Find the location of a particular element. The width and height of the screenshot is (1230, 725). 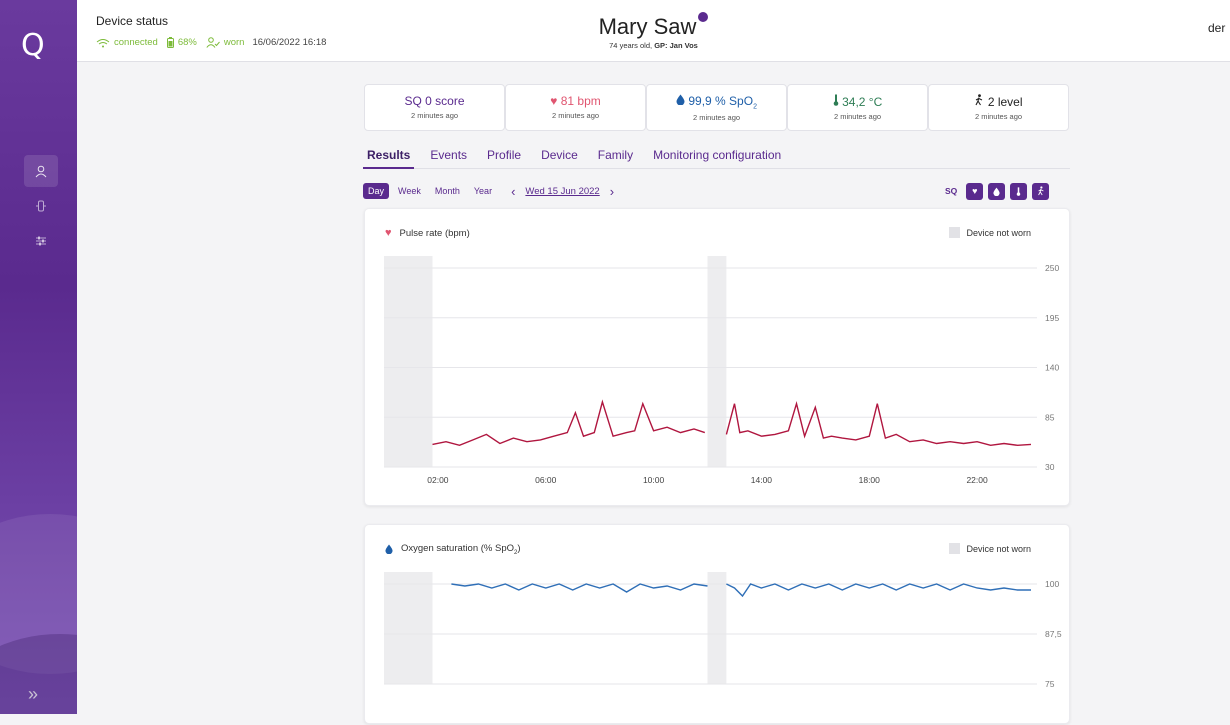

x-tick-label: 14:00 is located at coordinates (762, 480).